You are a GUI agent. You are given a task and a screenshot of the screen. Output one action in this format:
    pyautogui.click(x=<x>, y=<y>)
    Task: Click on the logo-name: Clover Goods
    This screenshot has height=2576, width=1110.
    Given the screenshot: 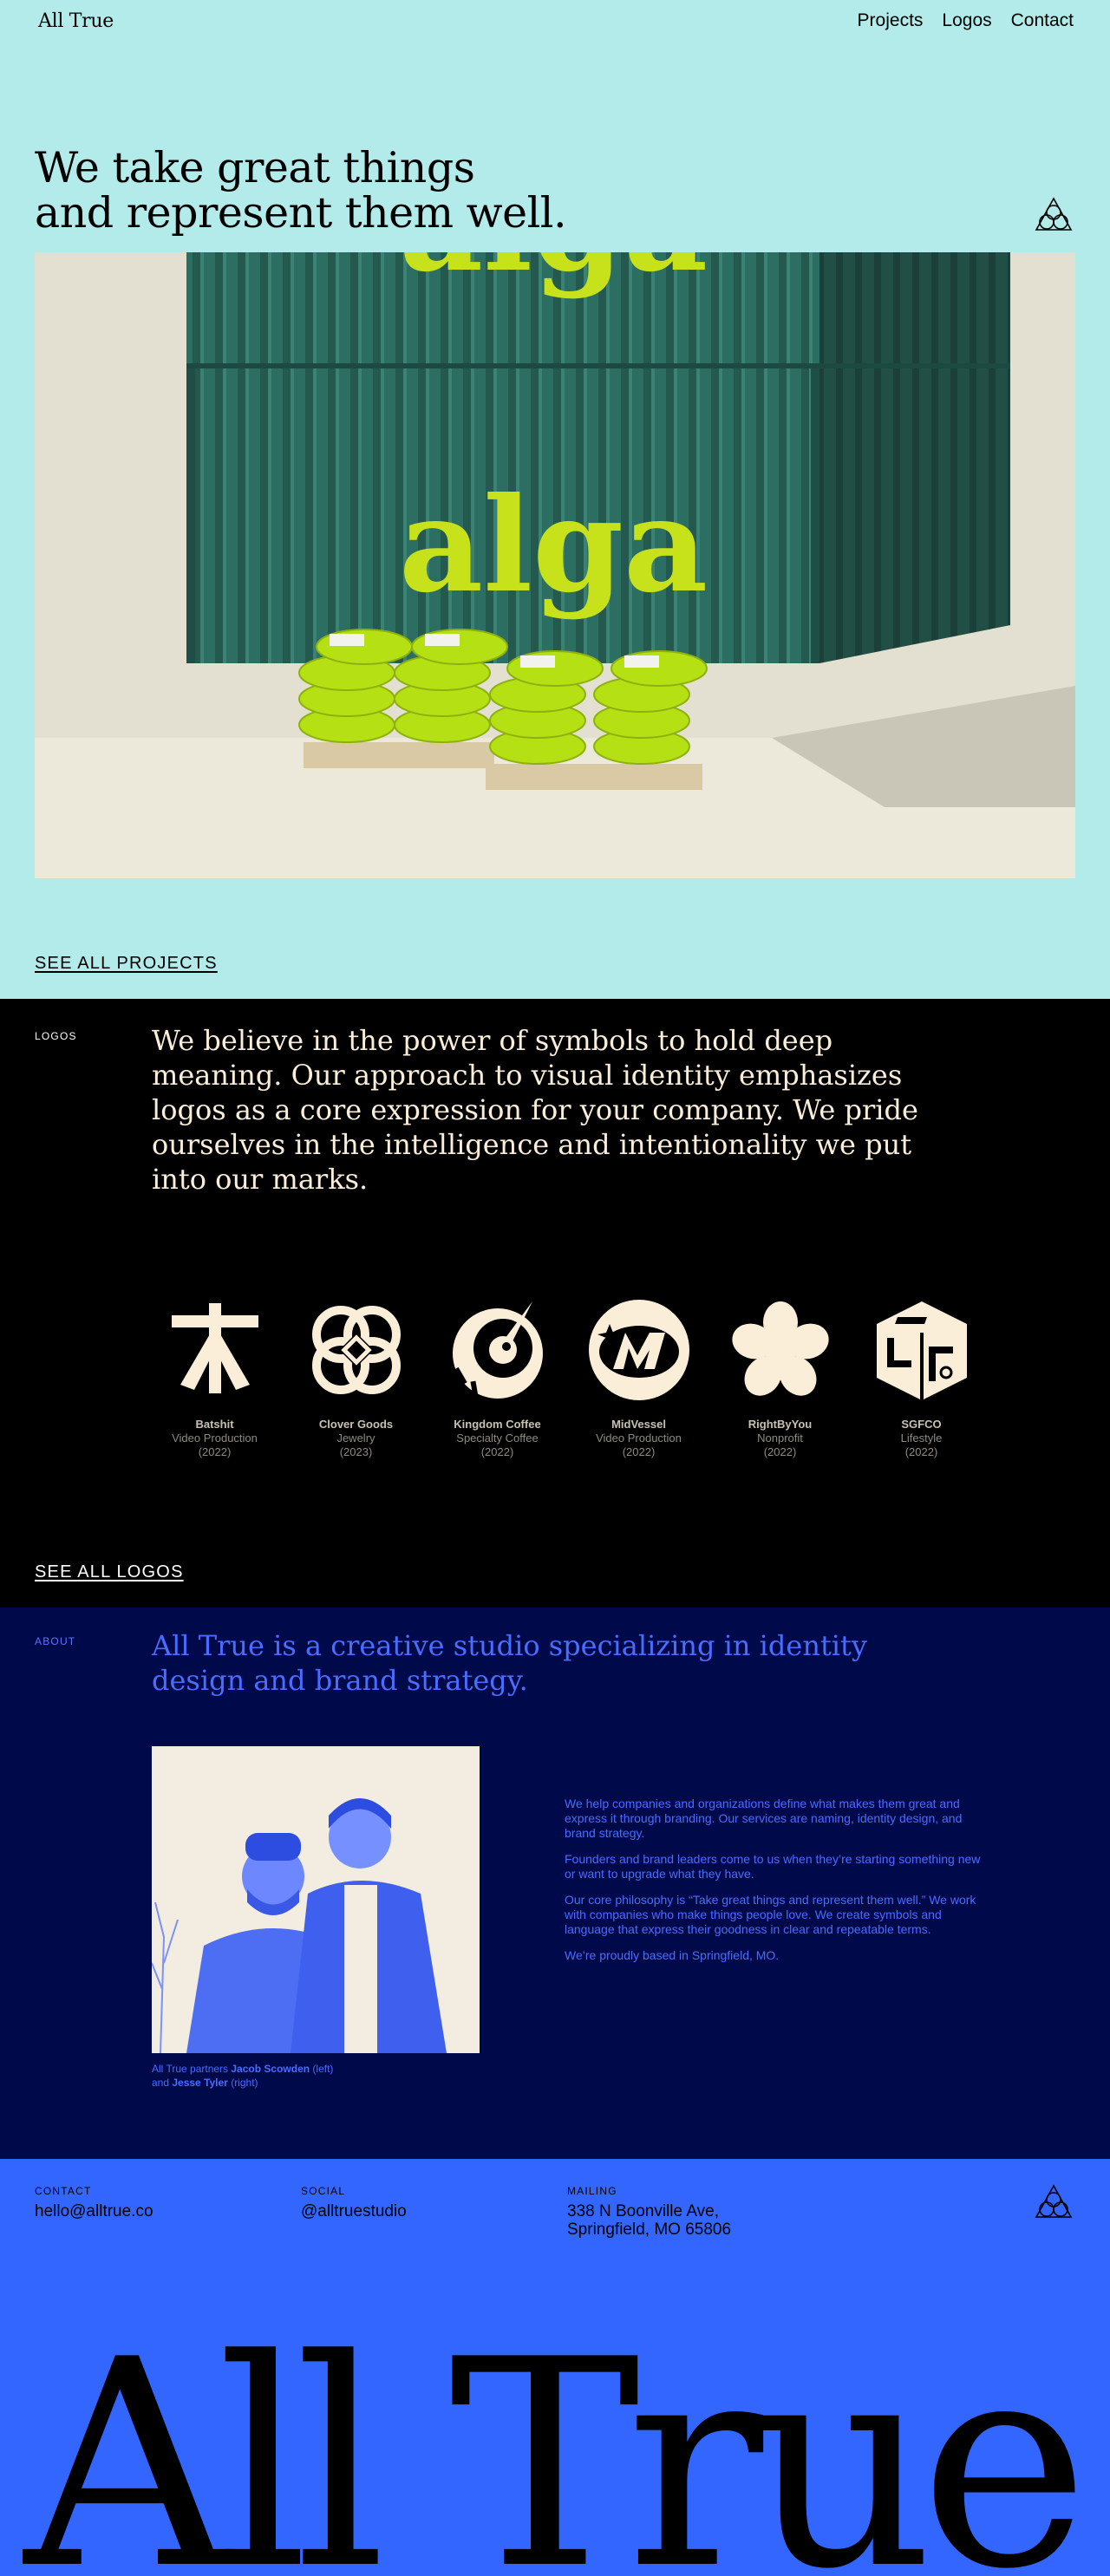 What is the action you would take?
    pyautogui.click(x=356, y=1425)
    